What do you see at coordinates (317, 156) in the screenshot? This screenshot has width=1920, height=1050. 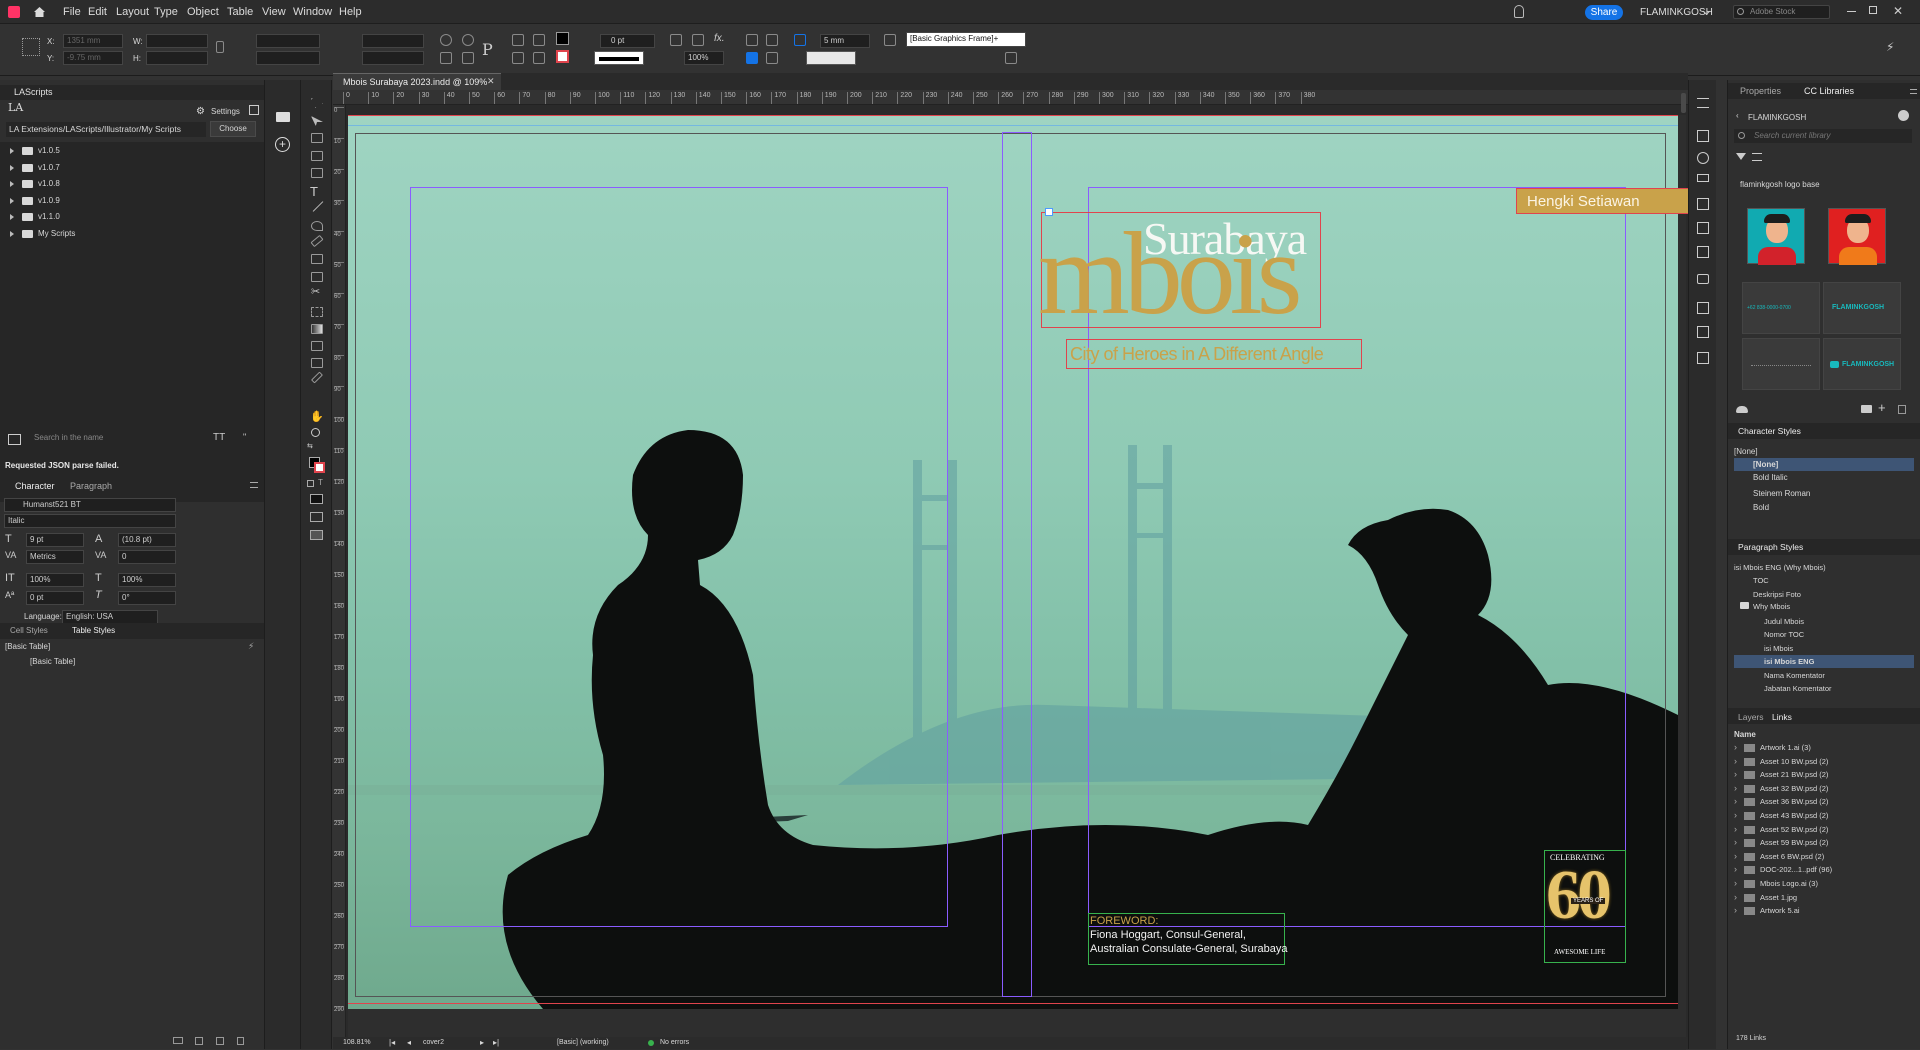 I see `gap-tool-icon` at bounding box center [317, 156].